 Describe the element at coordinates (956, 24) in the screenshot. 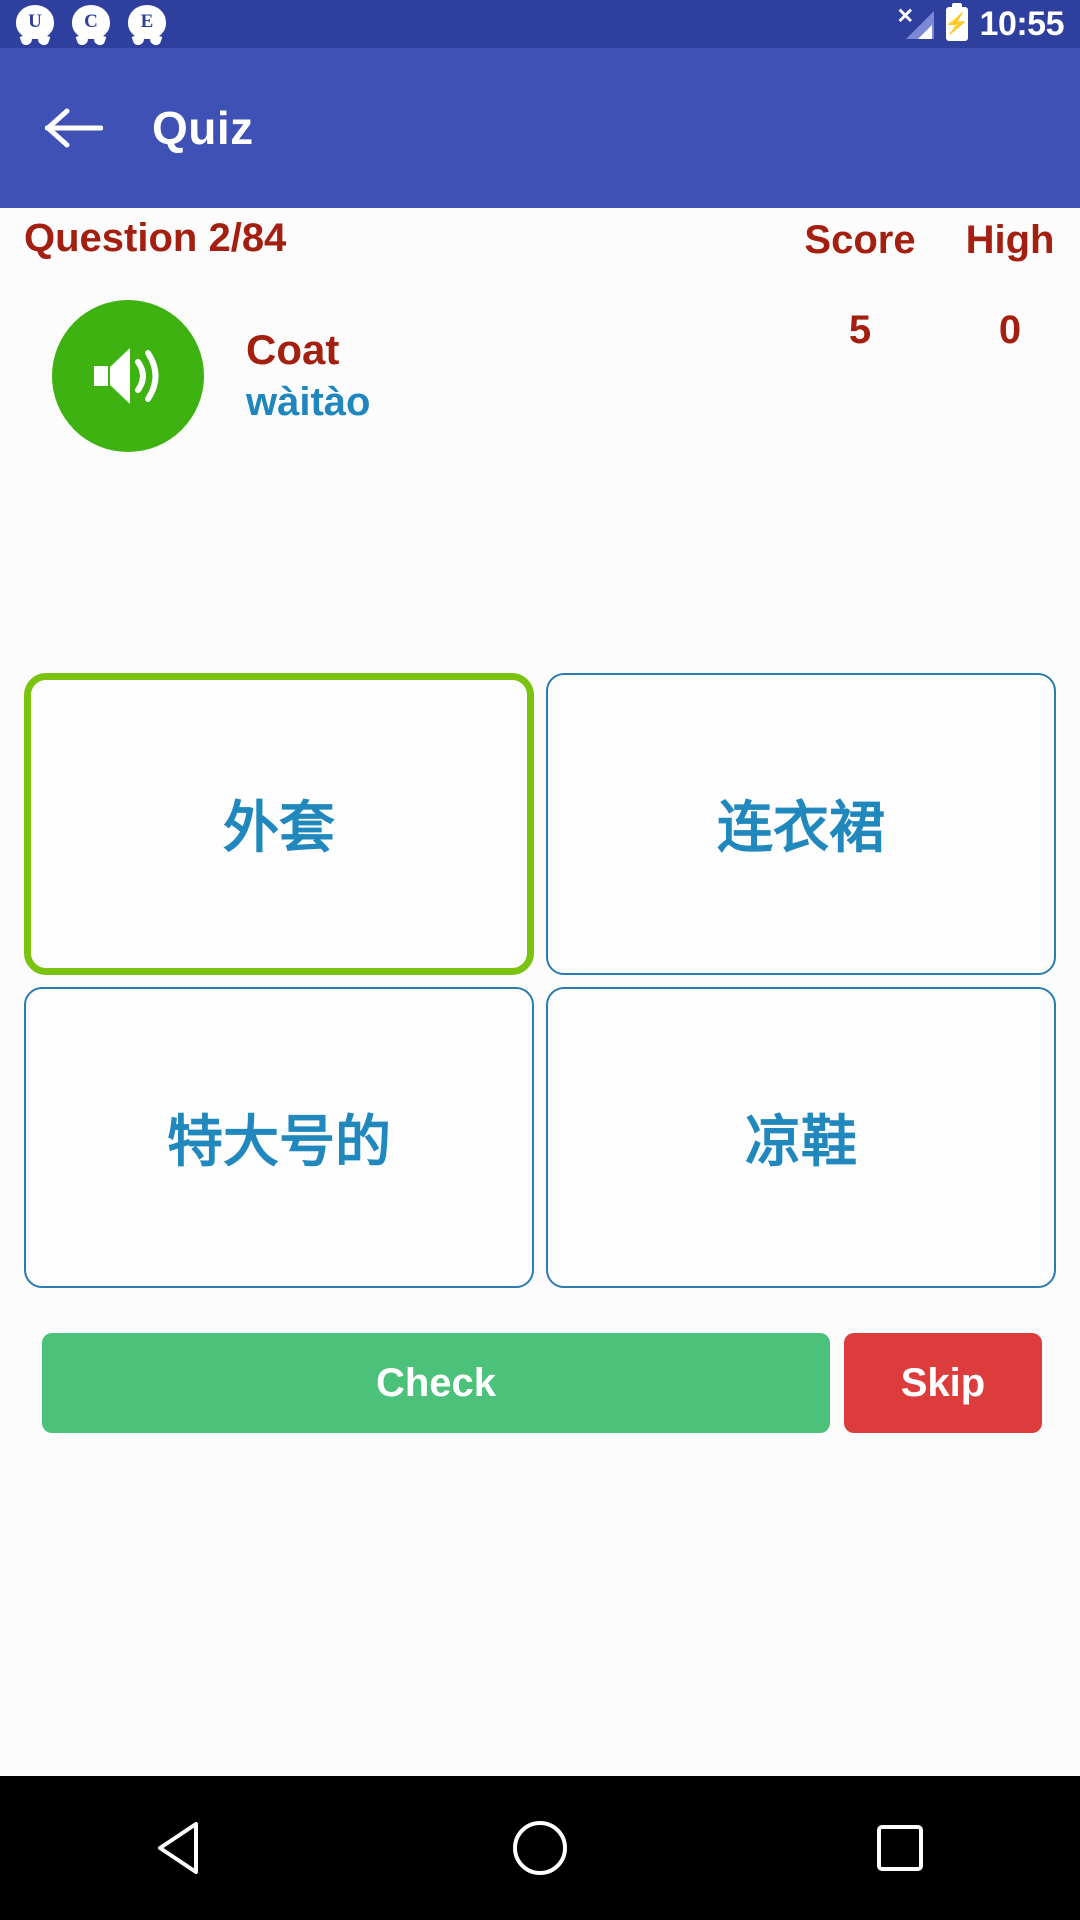

I see `battery-charging-icon: ⚡` at that location.